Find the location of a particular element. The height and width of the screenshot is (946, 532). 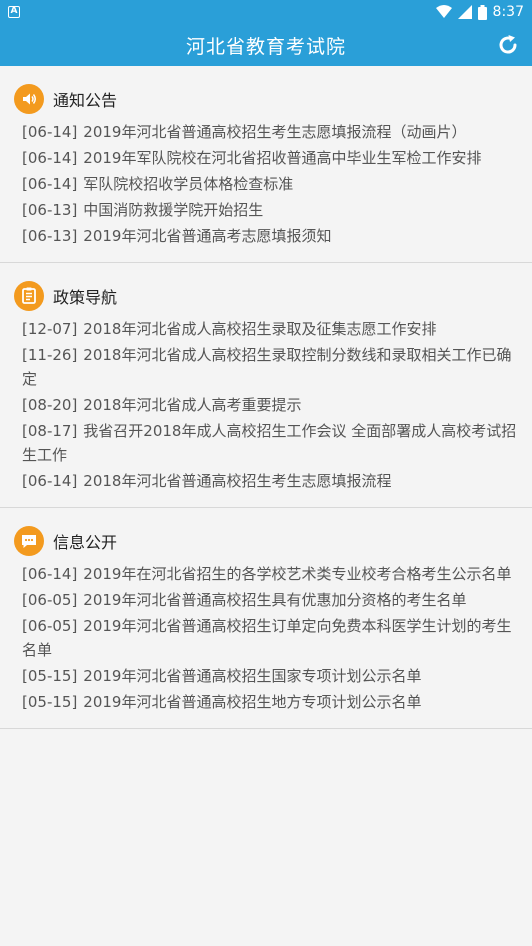

refresh-button is located at coordinates (508, 45).